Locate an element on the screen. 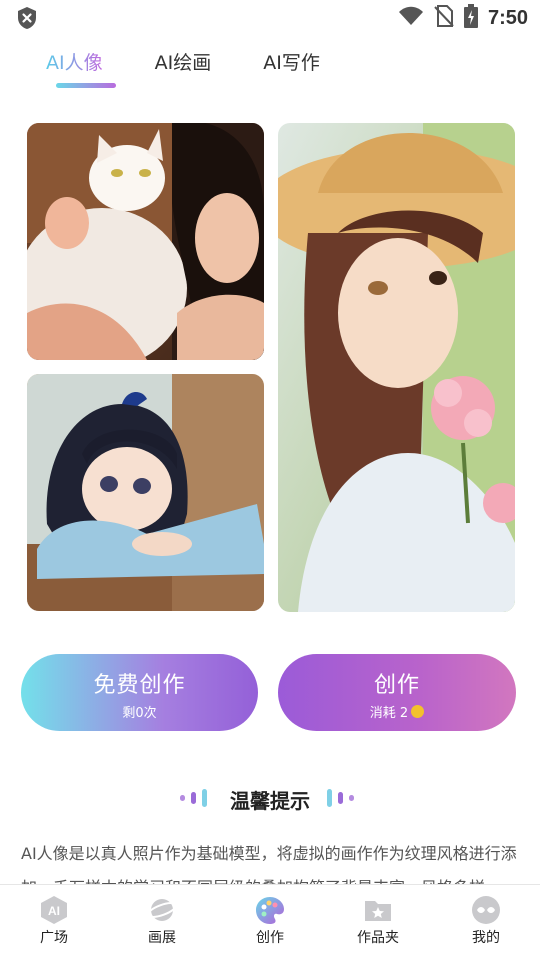 Image resolution: width=540 pixels, height=961 pixels. coin-icon is located at coordinates (418, 711).